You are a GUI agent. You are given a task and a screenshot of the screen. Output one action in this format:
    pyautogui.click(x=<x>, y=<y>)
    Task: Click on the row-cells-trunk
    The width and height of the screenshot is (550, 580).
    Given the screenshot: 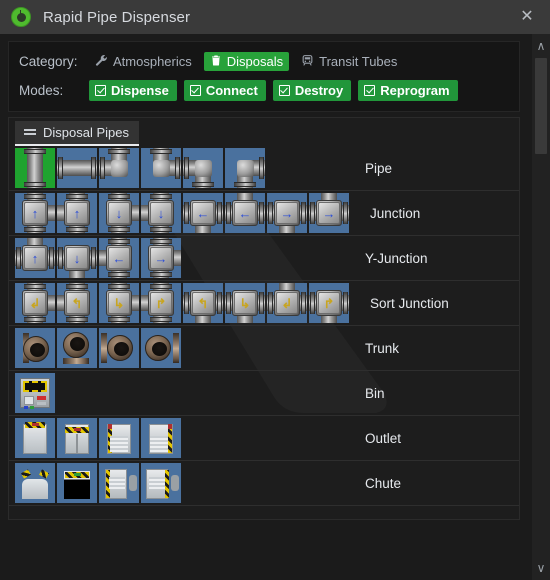 What is the action you would take?
    pyautogui.click(x=99, y=348)
    